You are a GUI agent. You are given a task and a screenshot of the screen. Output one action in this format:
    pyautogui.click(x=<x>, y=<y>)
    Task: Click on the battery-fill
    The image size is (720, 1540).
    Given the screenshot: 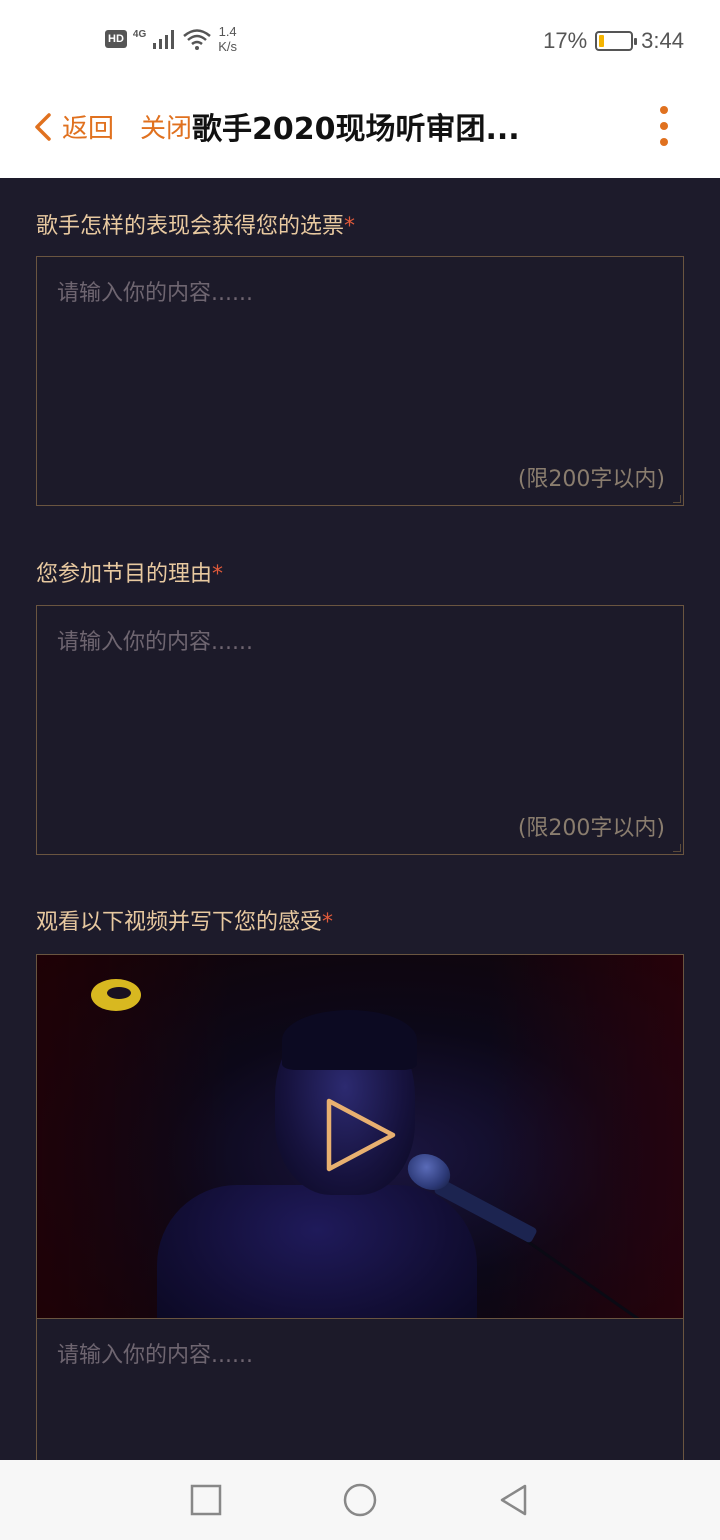 What is the action you would take?
    pyautogui.click(x=602, y=41)
    